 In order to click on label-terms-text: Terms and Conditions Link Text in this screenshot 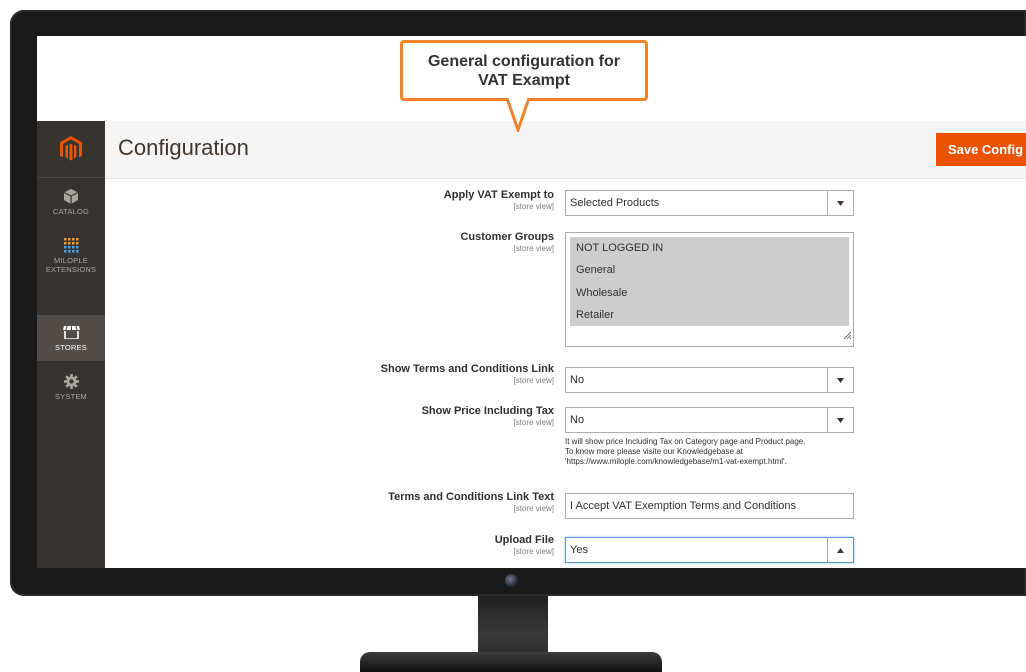, I will do `click(471, 497)`.